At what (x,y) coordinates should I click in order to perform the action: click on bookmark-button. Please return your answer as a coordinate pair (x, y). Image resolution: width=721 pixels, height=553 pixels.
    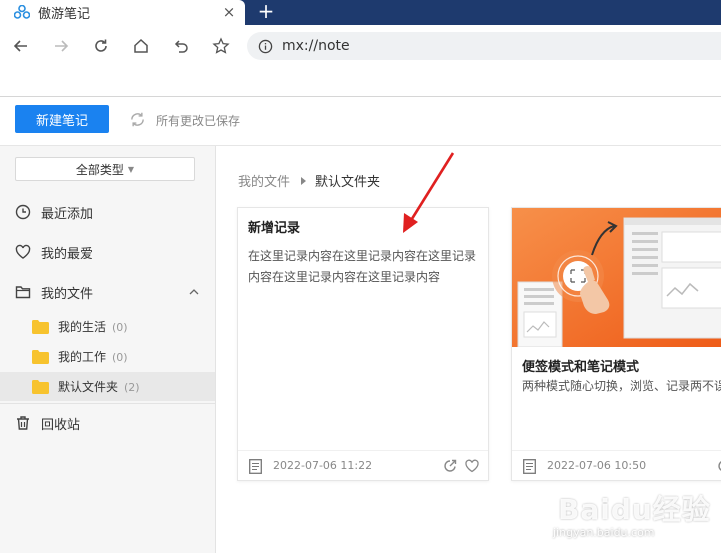
    Looking at the image, I should click on (221, 46).